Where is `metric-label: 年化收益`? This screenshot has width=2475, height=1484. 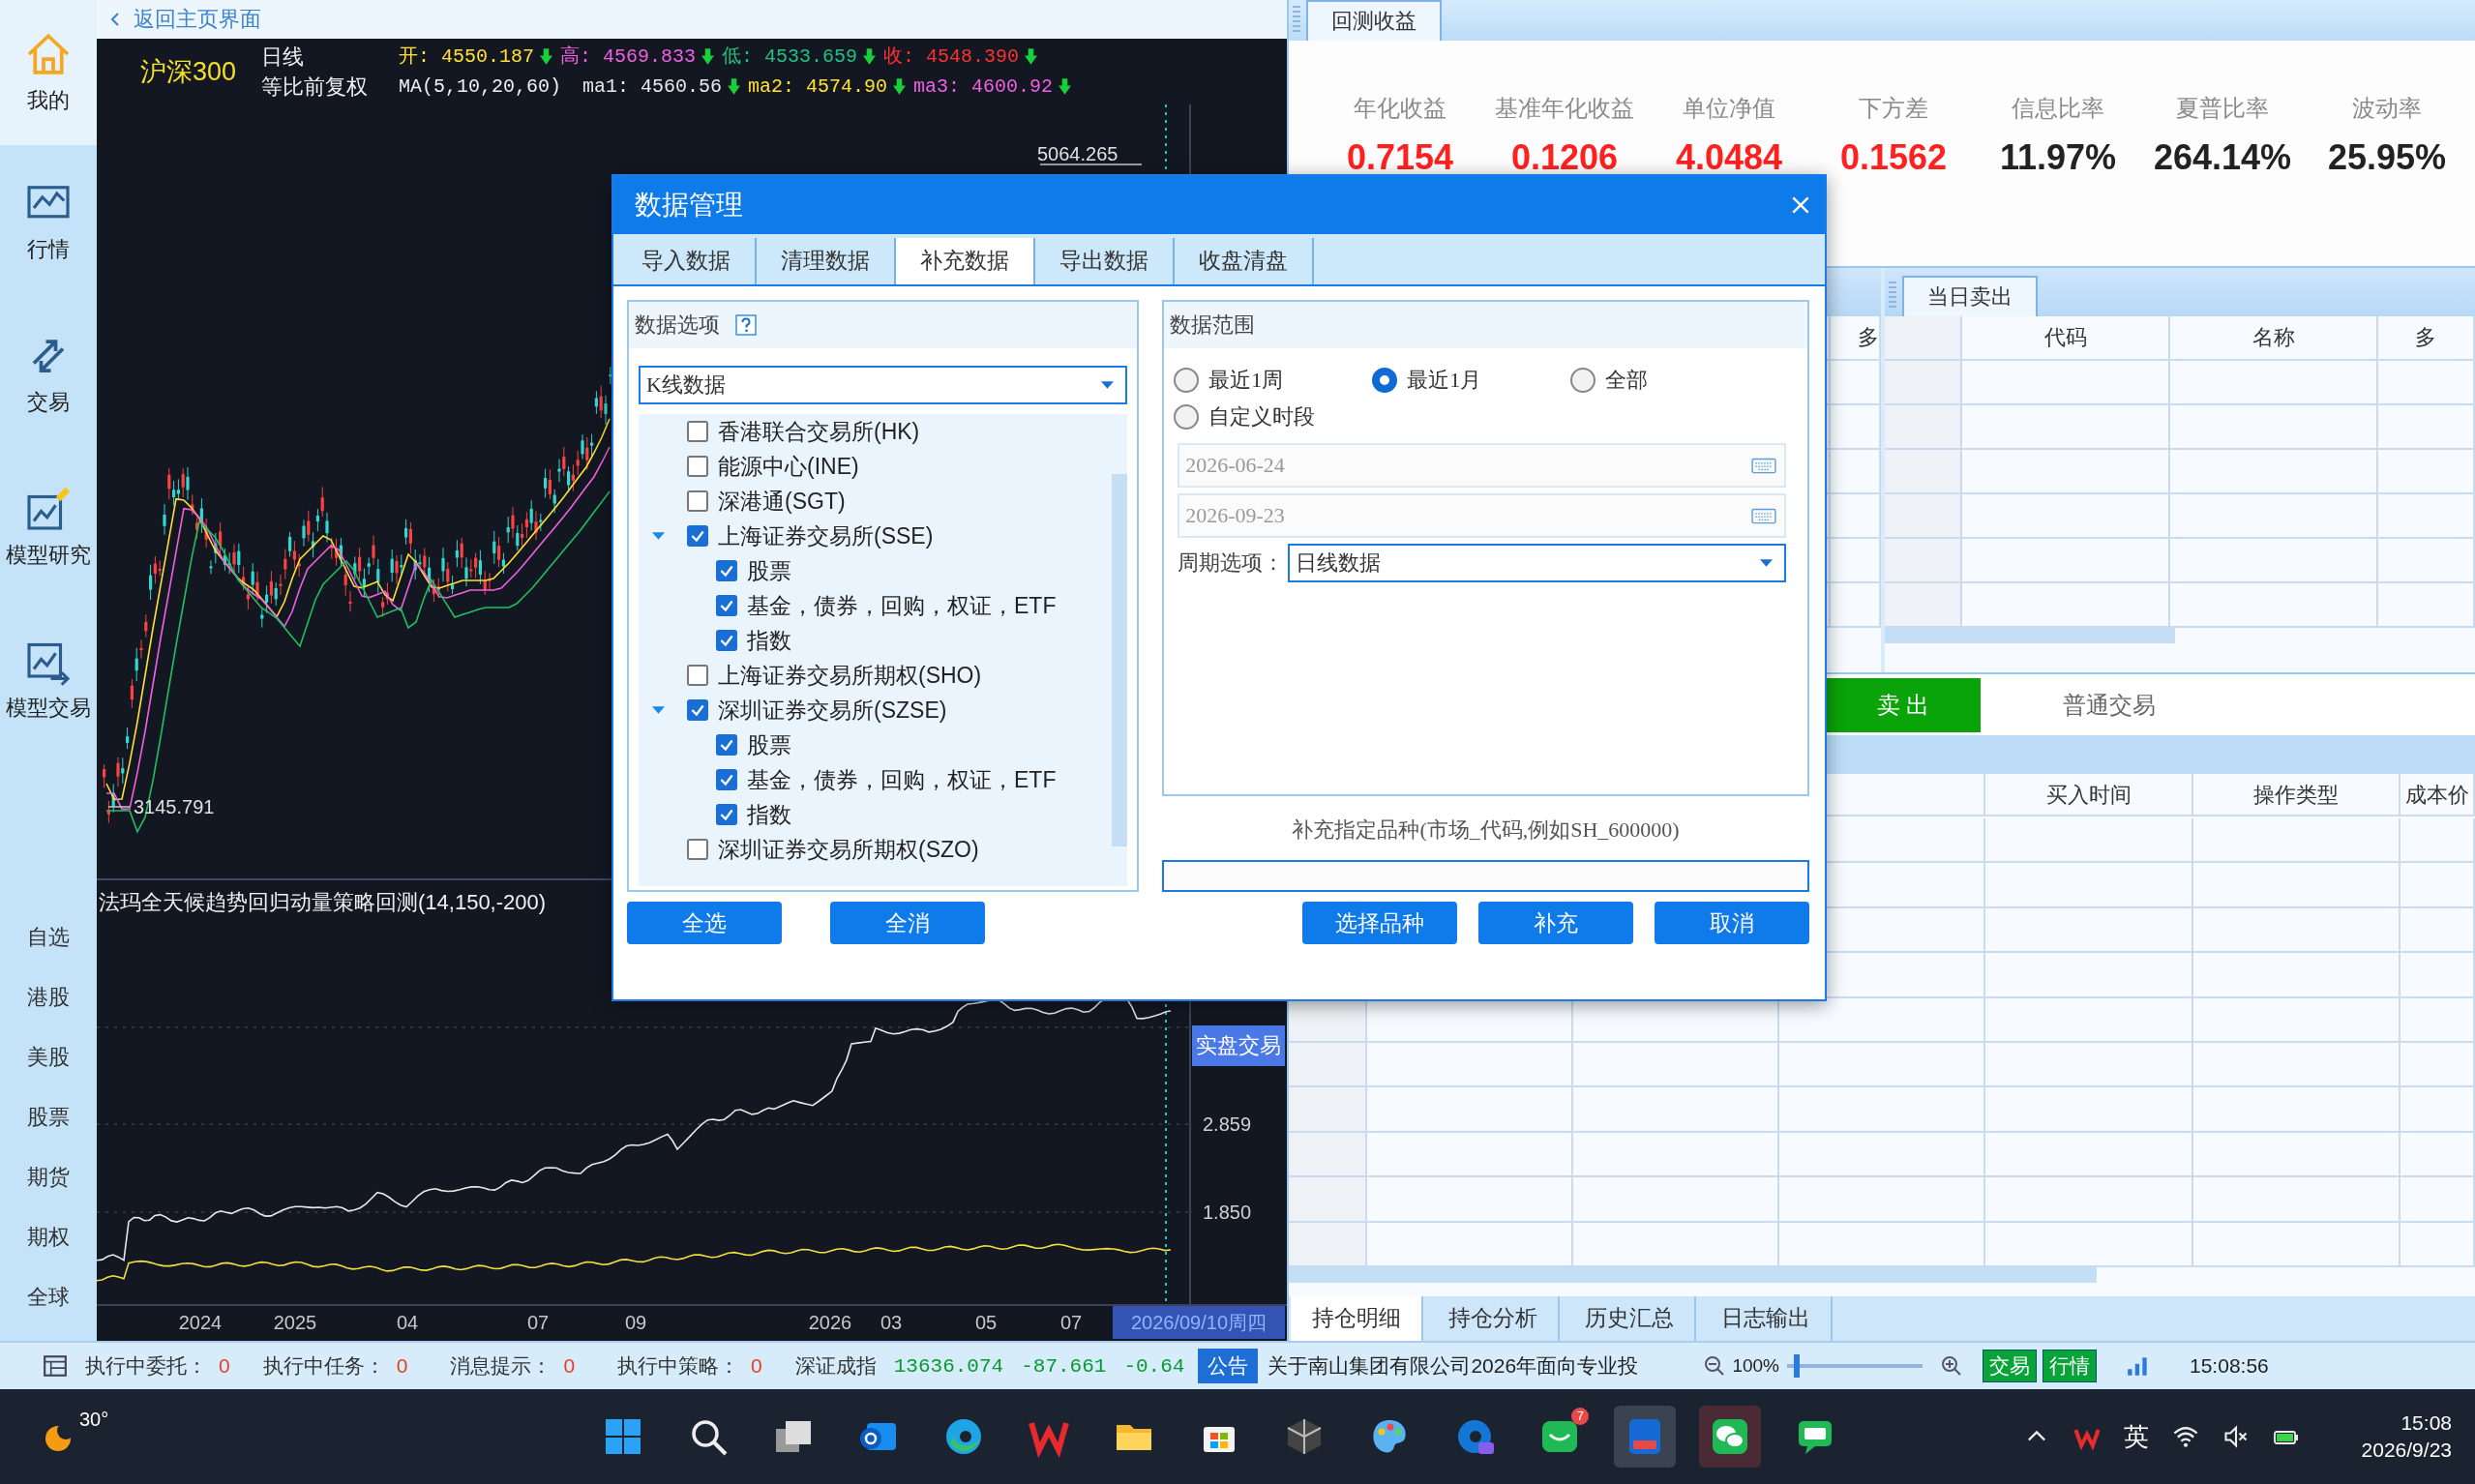
metric-label: 年化收益 is located at coordinates (1400, 108).